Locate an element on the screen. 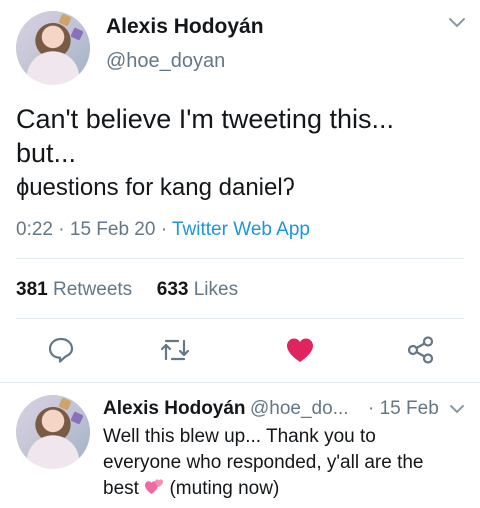  reply-text-after-emoji: (muting now) is located at coordinates (224, 488).